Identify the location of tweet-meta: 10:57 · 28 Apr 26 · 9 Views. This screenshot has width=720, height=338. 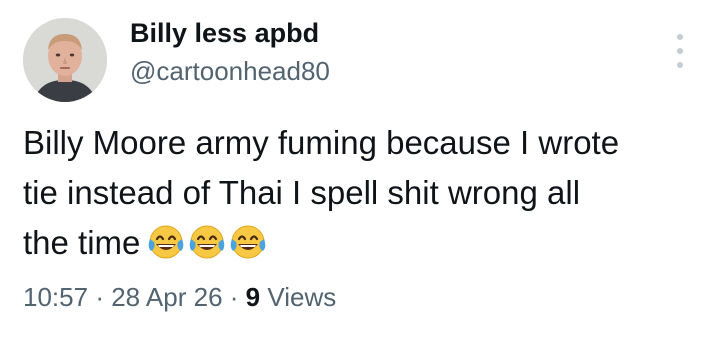
(179, 297).